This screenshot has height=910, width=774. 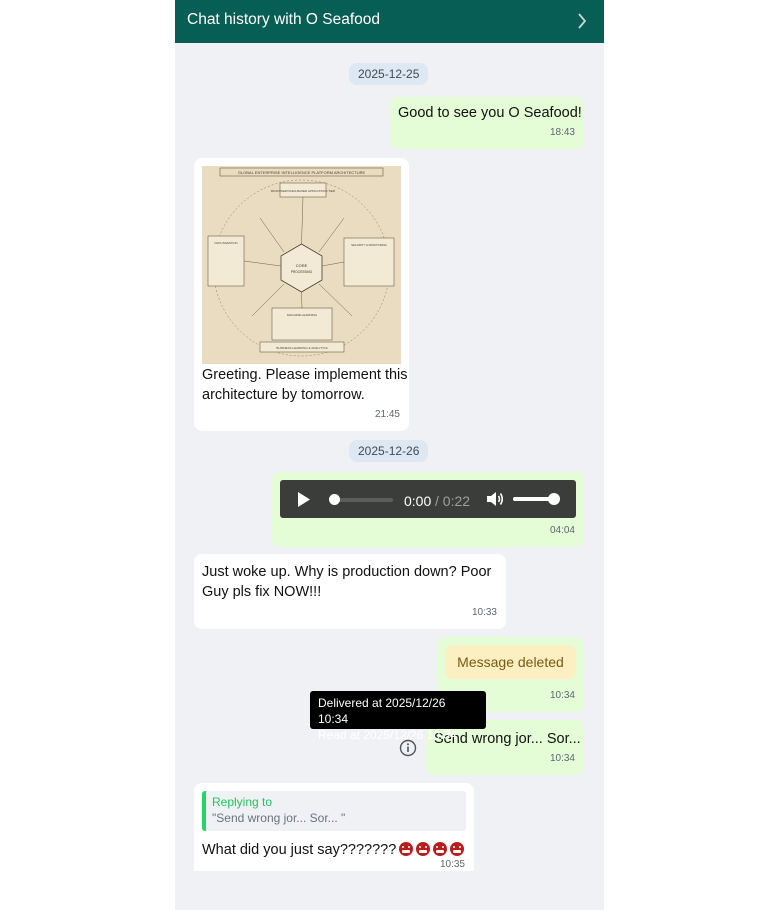 What do you see at coordinates (369, 245) in the screenshot?
I see `svg-text: SECURITY & MONITORING` at bounding box center [369, 245].